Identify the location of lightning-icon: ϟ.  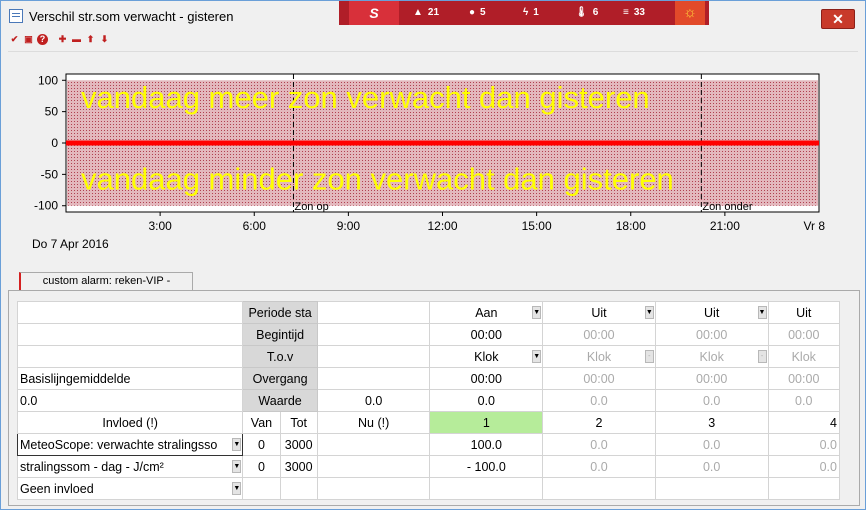
(526, 12).